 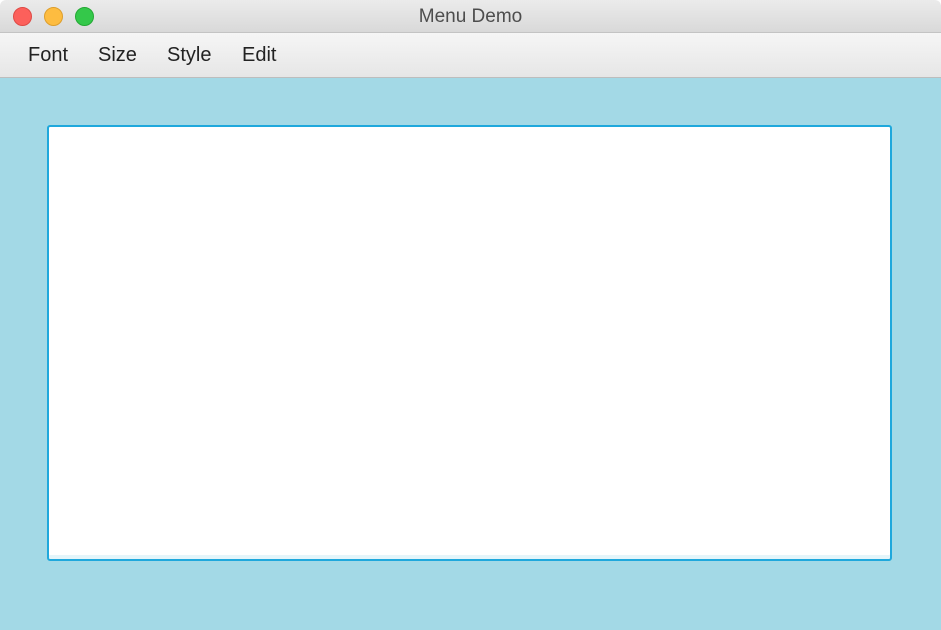 What do you see at coordinates (117, 55) in the screenshot?
I see `menu-size: Size` at bounding box center [117, 55].